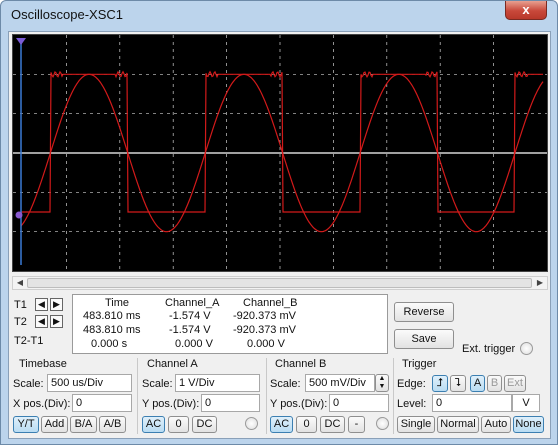  What do you see at coordinates (382, 423) in the screenshot?
I see `channel-b-radio` at bounding box center [382, 423].